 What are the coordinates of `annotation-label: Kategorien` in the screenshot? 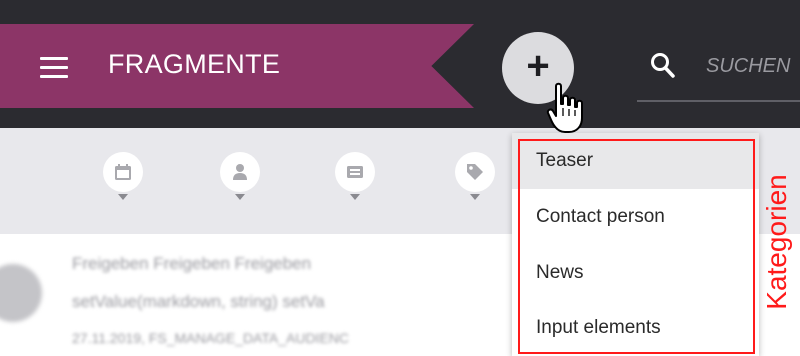 It's located at (776, 242).